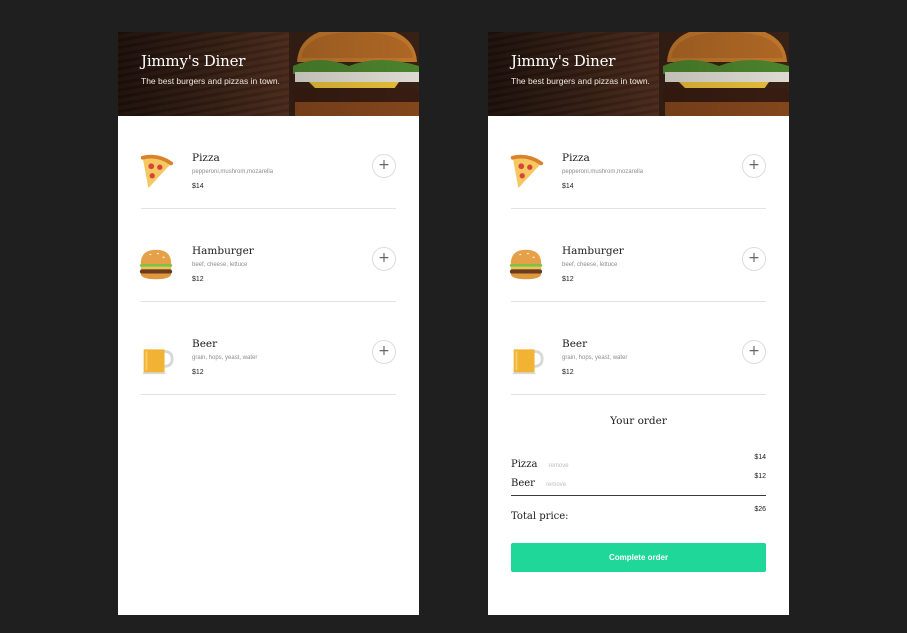  I want to click on order-item-price: $14, so click(760, 457).